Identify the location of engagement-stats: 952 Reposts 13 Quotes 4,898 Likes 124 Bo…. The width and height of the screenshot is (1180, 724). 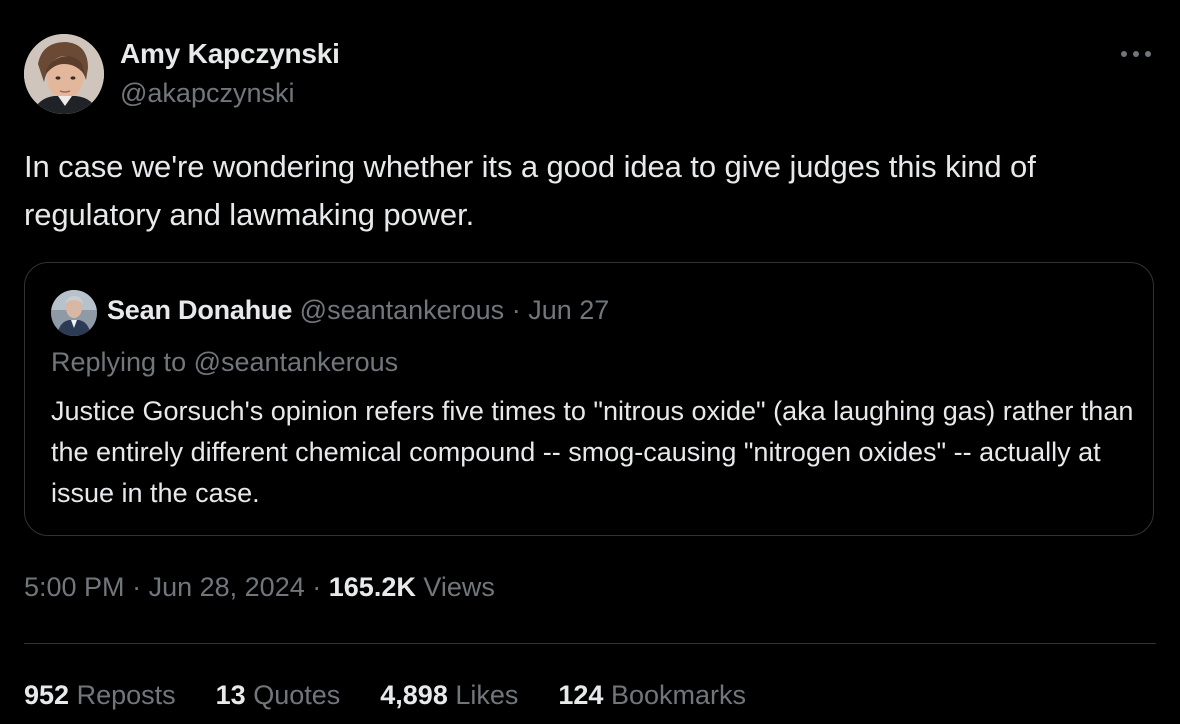
(405, 695).